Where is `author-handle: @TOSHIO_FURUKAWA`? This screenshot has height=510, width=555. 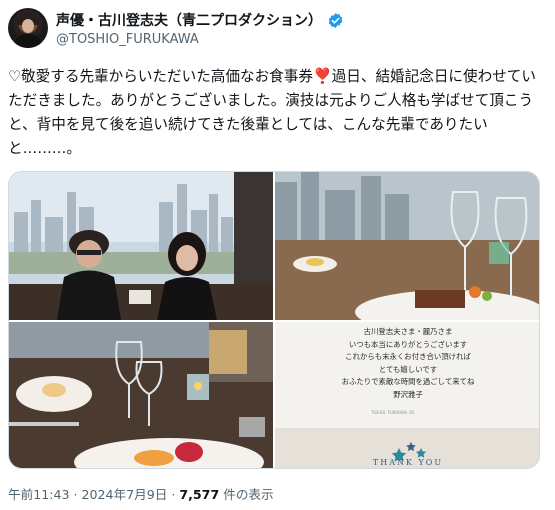 author-handle: @TOSHIO_FURUKAWA is located at coordinates (127, 39).